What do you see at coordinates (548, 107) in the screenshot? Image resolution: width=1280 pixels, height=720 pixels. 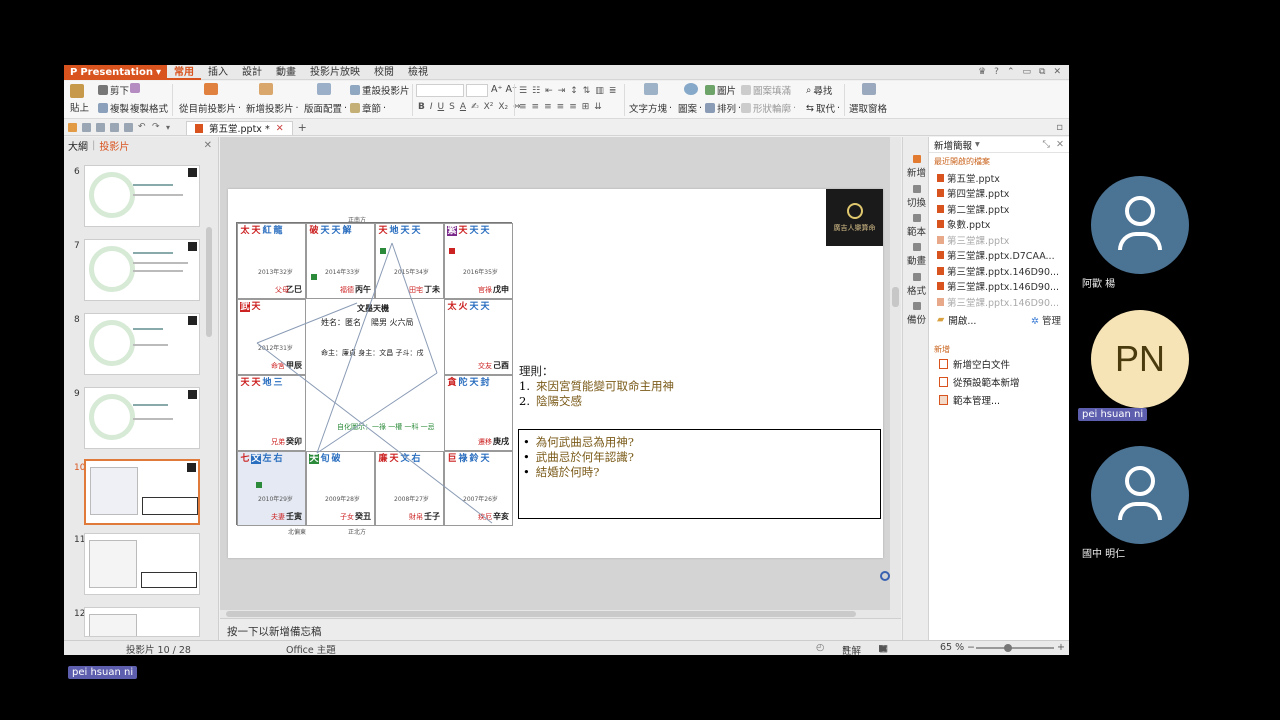 I see `align-right-icon: ≡` at bounding box center [548, 107].